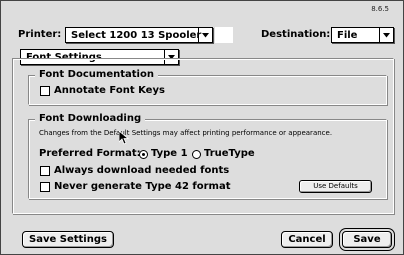 The width and height of the screenshot is (404, 255). I want to click on font-documentation-title: Font Documentation, so click(96, 75).